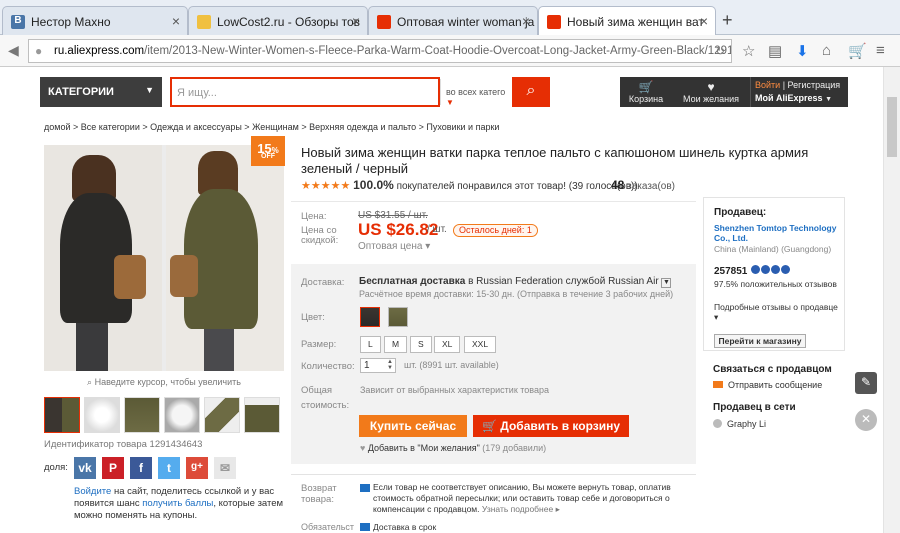  What do you see at coordinates (802, 51) in the screenshot?
I see `download-icon: ⬇` at bounding box center [802, 51].